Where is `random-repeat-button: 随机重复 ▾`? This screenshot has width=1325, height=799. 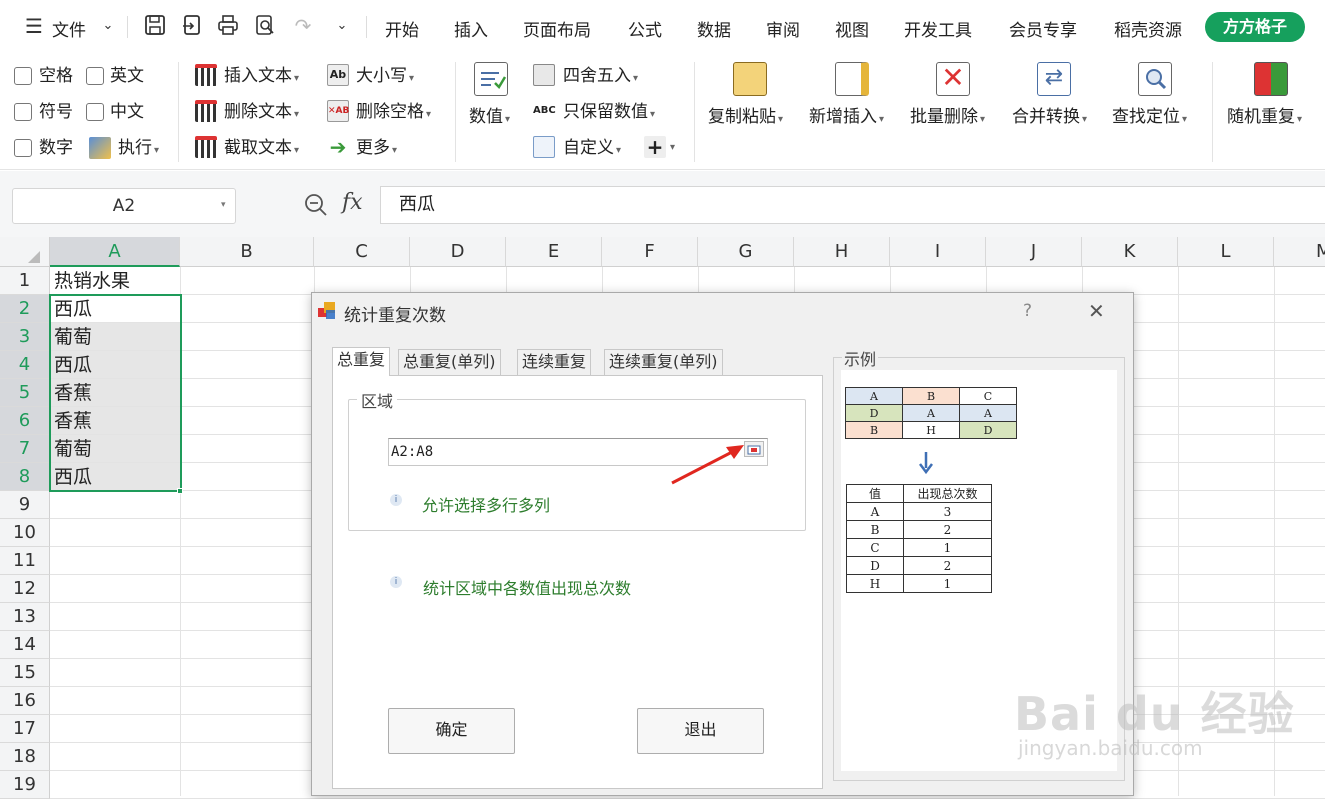
random-repeat-button: 随机重复 ▾ is located at coordinates (1264, 118).